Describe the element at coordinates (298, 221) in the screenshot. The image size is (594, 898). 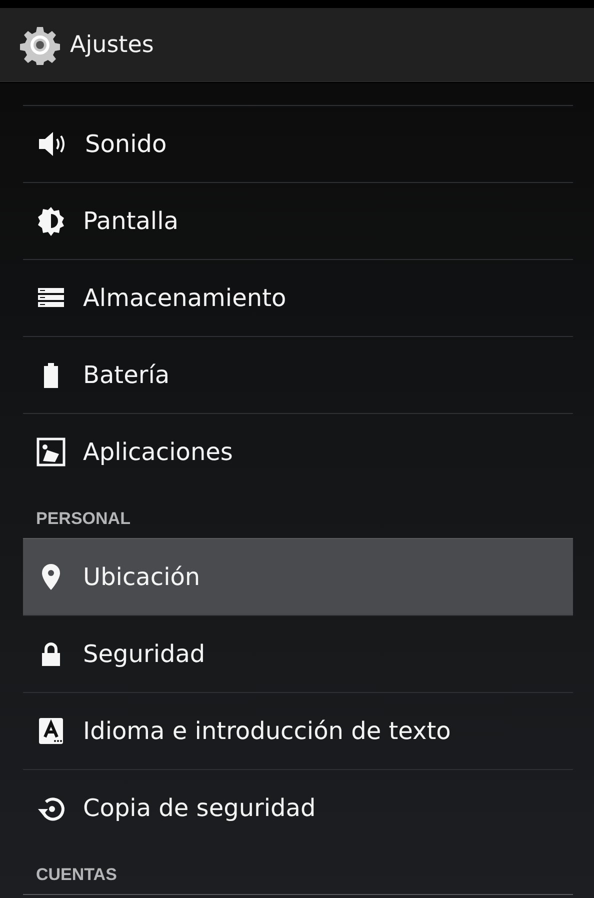
I see `settings-item: Pantalla` at that location.